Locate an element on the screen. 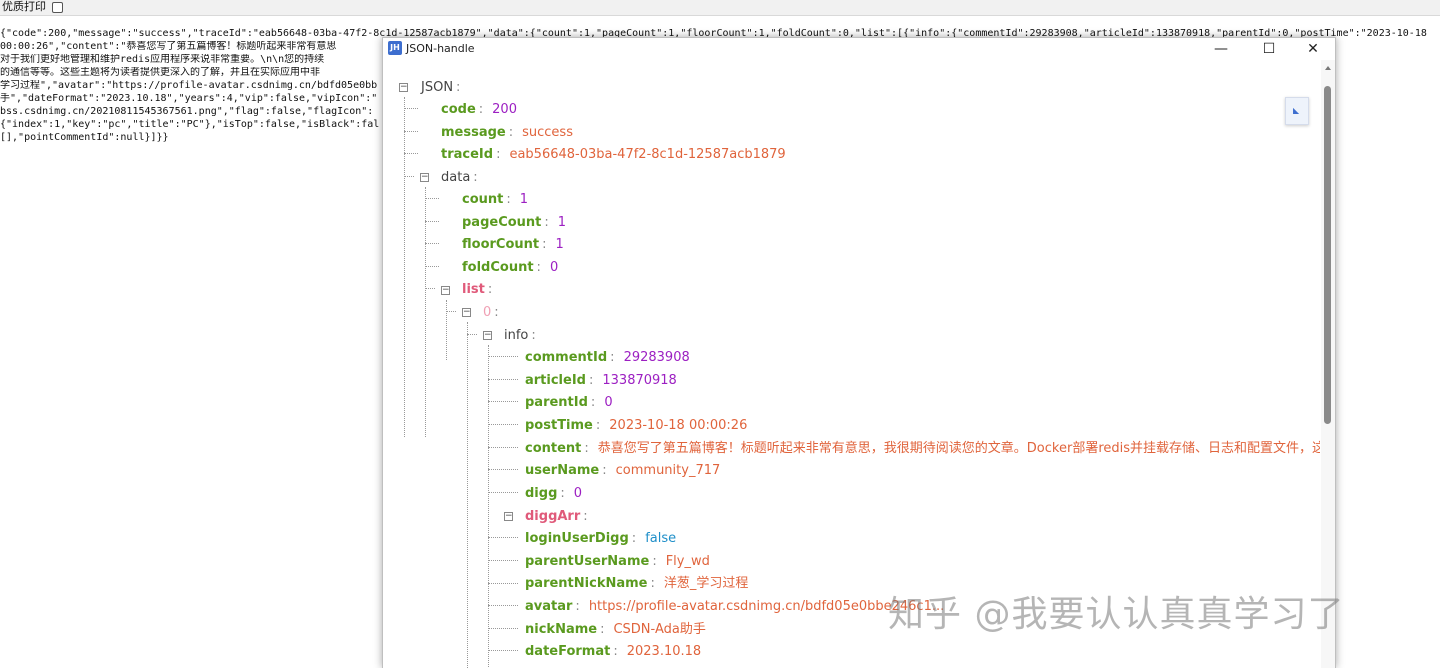 This screenshot has width=1440, height=668. tree-node-count: count:1 is located at coordinates (495, 200).